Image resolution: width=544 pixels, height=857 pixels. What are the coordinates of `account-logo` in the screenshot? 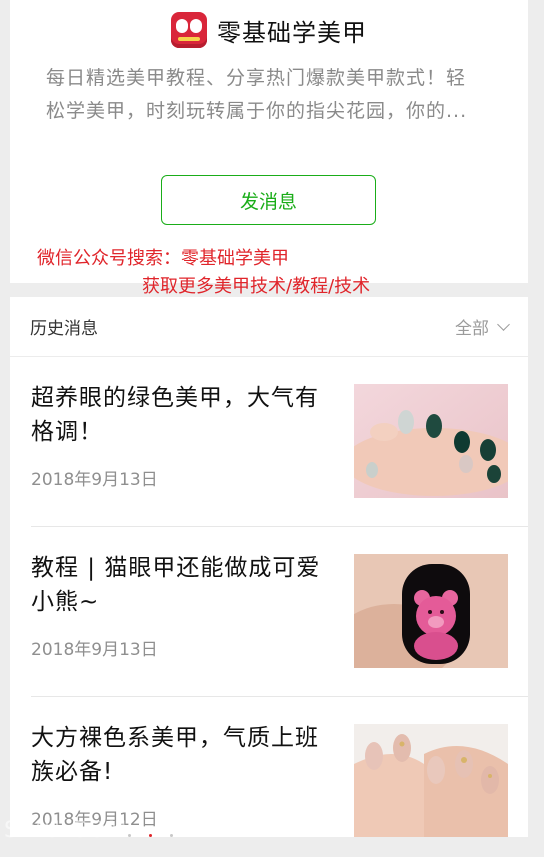 It's located at (189, 30).